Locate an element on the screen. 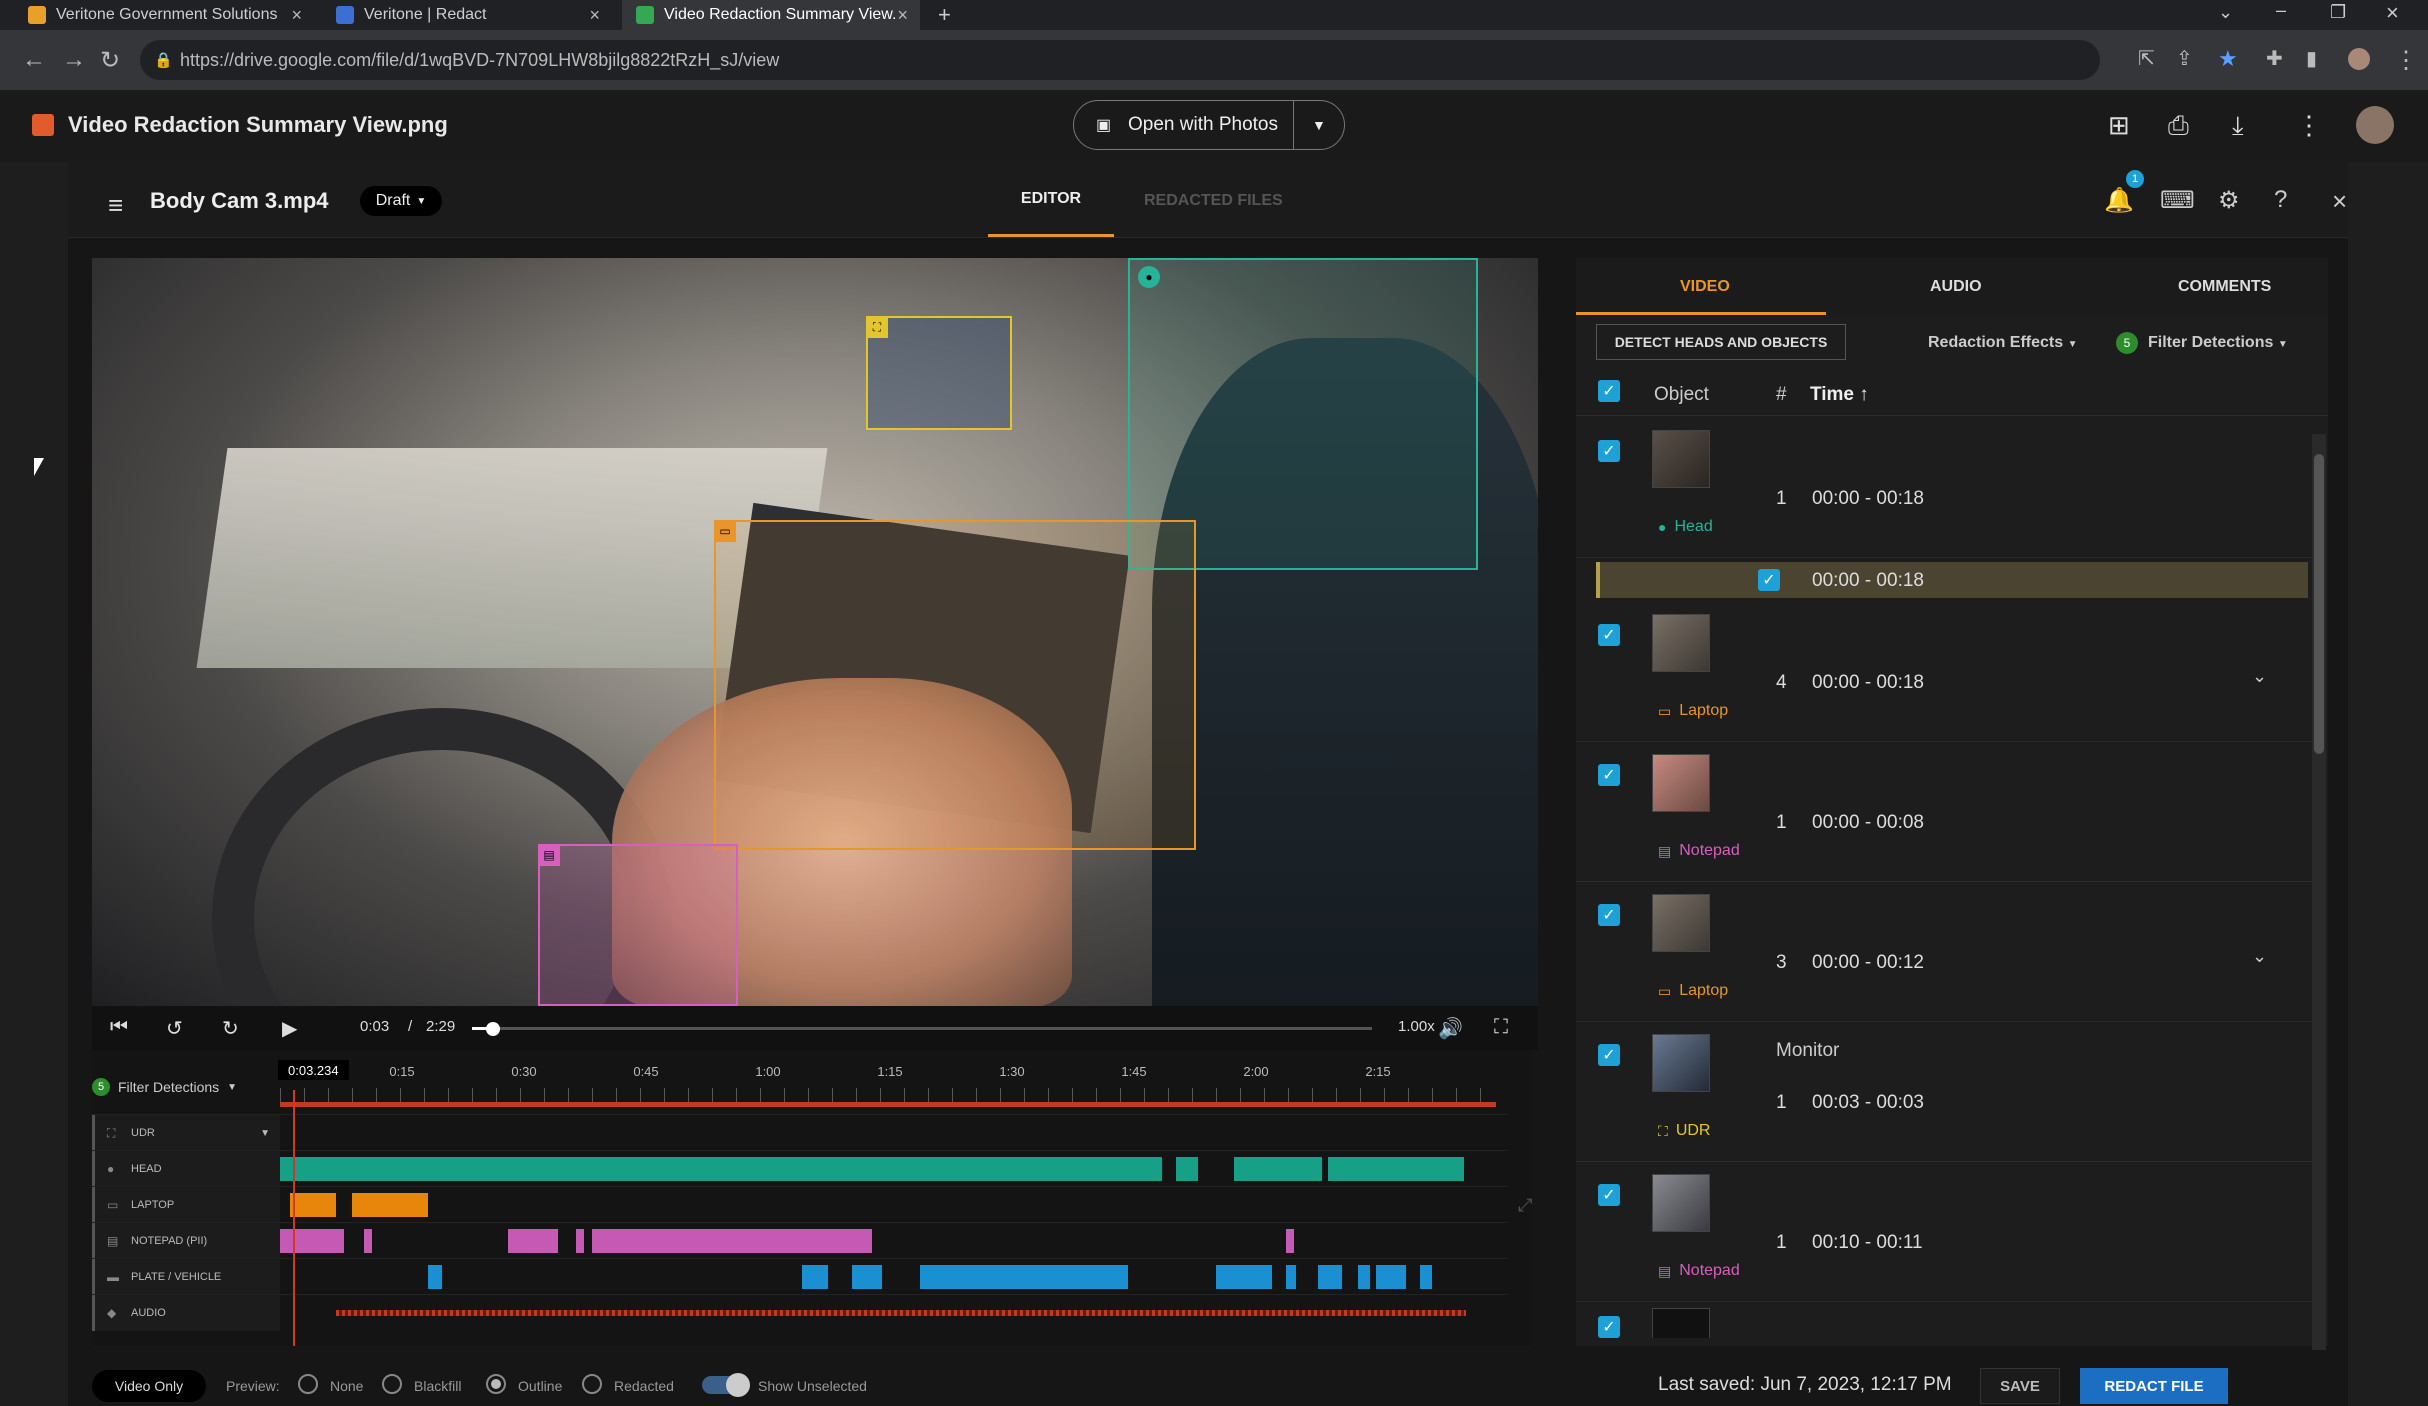  tab-editor: EDITOR is located at coordinates (1051, 199).